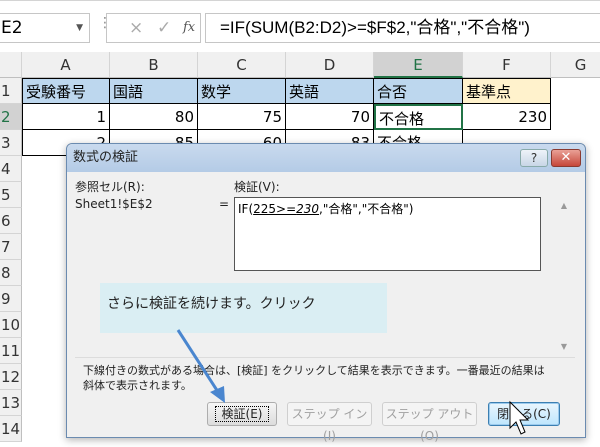 The width and height of the screenshot is (600, 447). I want to click on arrow-icon, so click(200, 366).